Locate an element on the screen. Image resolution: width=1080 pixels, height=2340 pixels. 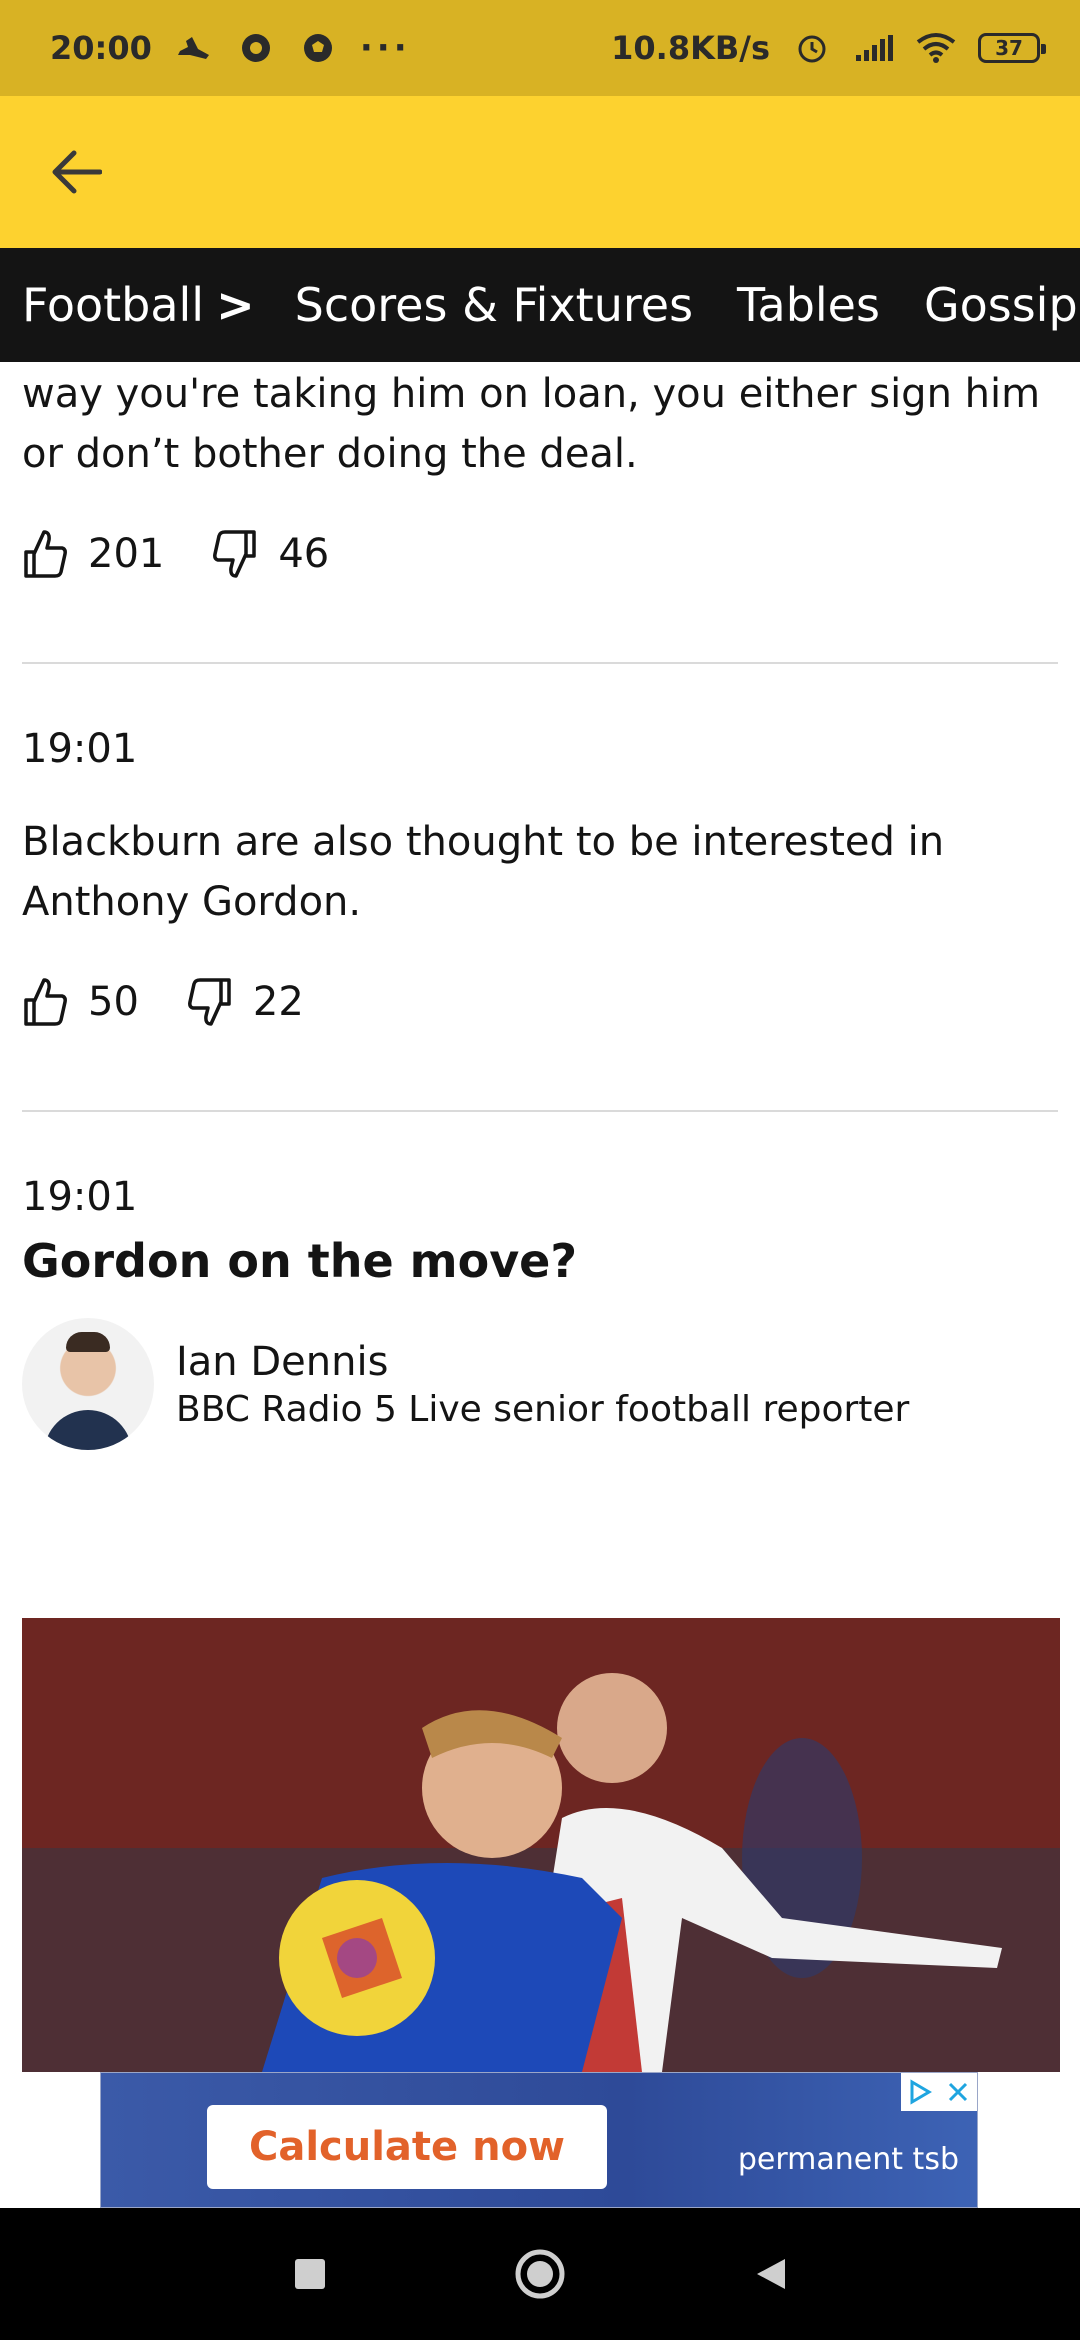
home-button is located at coordinates (540, 2274).